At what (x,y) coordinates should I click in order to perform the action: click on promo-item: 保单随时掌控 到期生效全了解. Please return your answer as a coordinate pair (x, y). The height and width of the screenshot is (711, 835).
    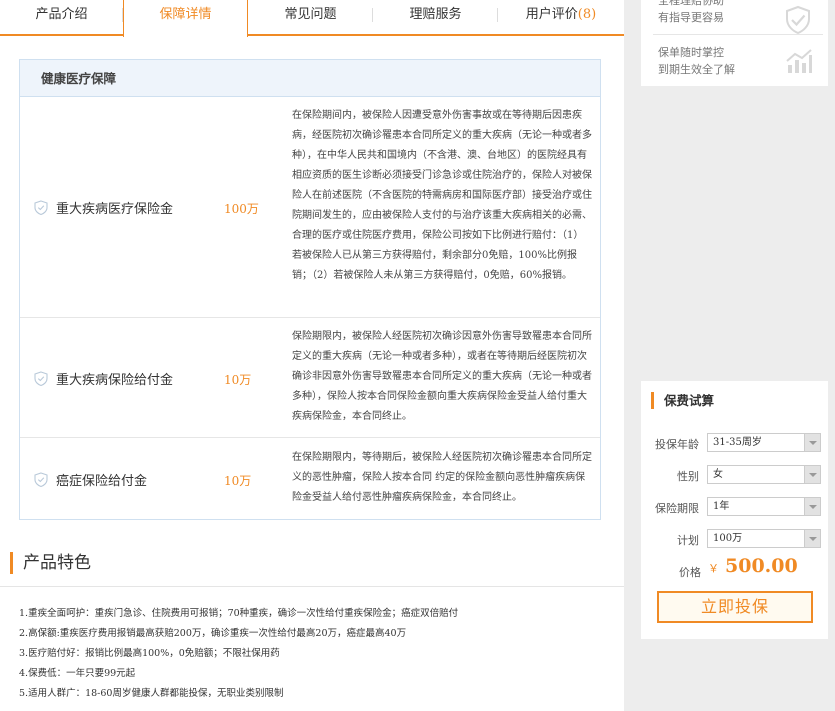
    Looking at the image, I should click on (696, 61).